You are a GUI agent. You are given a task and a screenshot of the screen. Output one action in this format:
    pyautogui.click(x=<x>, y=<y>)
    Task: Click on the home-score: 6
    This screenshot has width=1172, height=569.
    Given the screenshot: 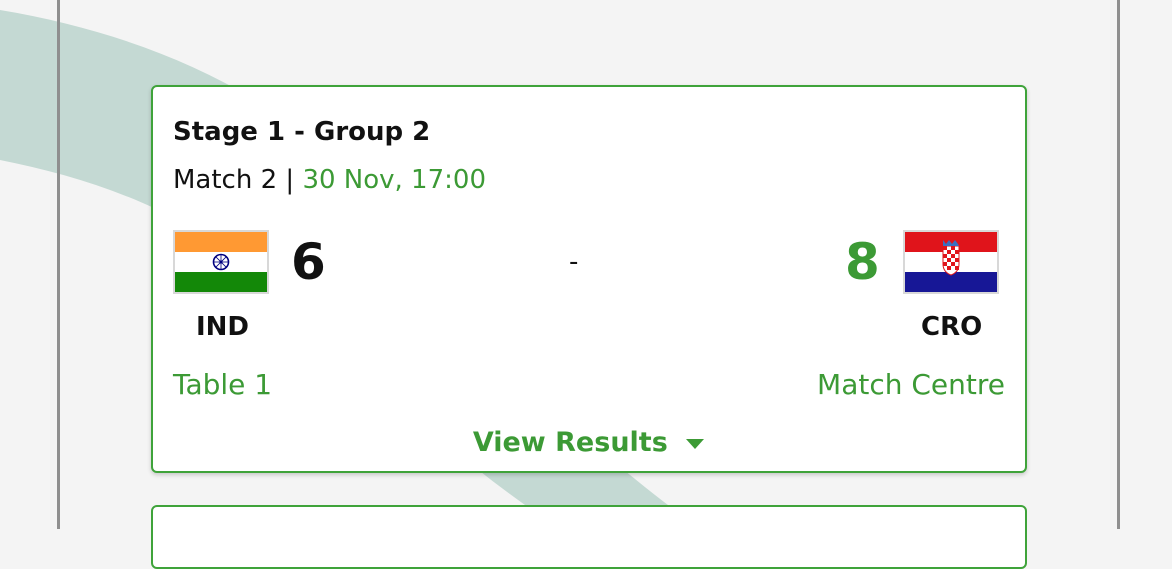 What is the action you would take?
    pyautogui.click(x=308, y=262)
    